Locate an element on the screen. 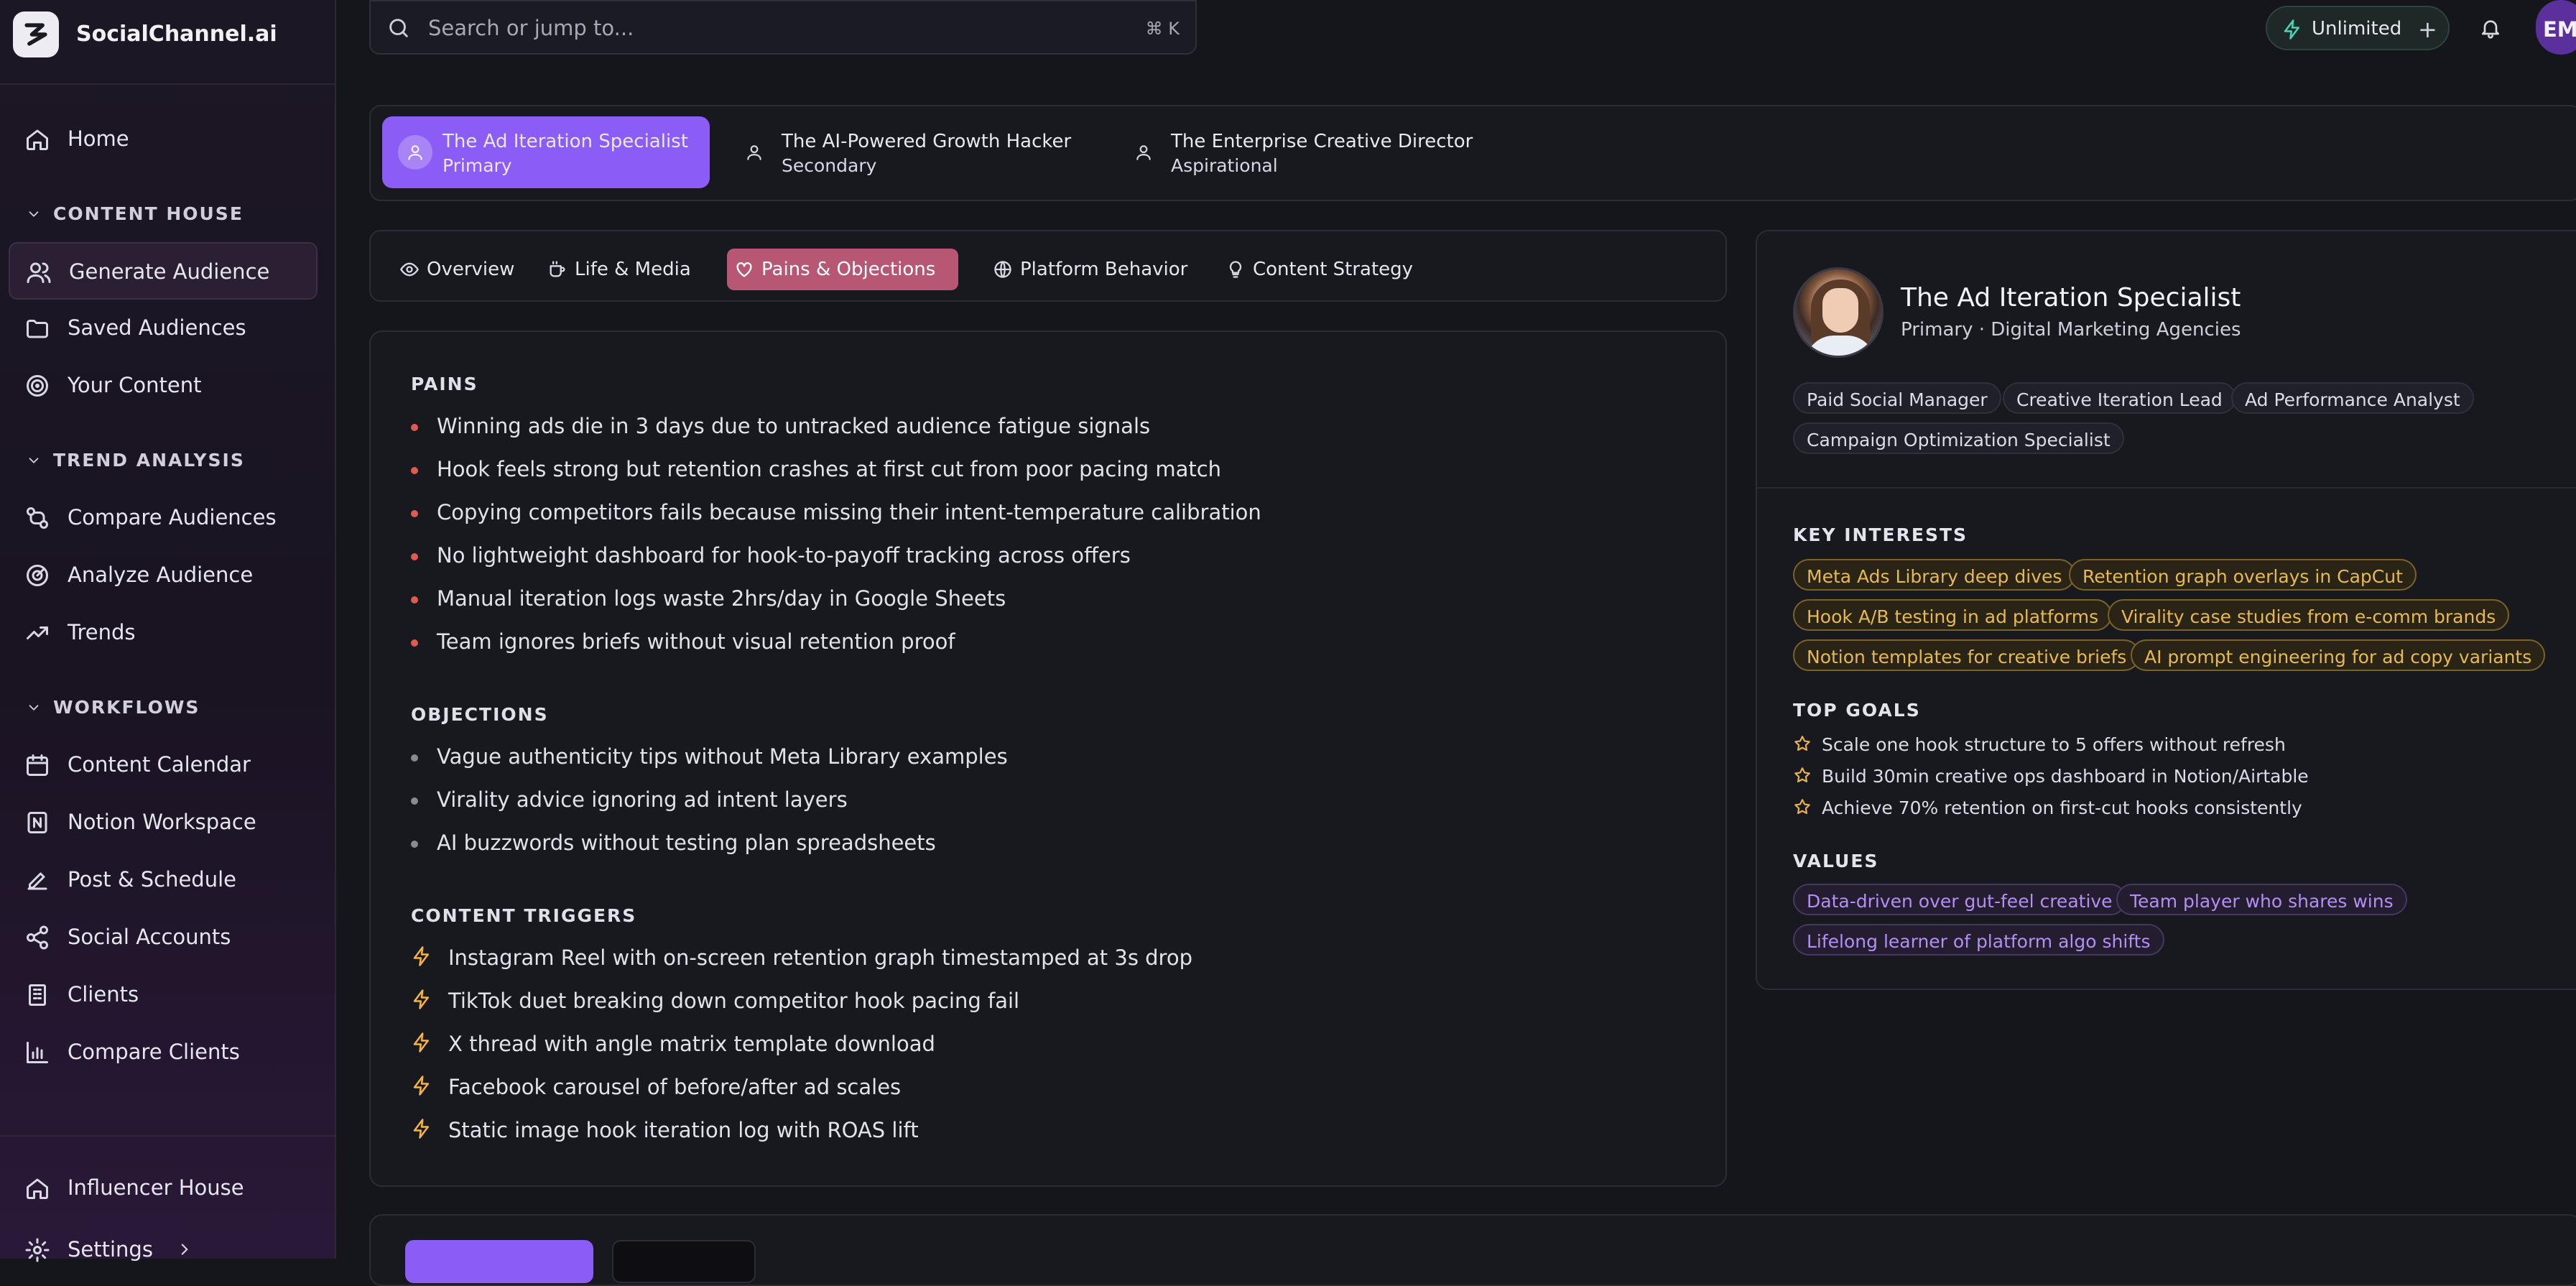 Image resolution: width=2576 pixels, height=1286 pixels. trending-up-icon is located at coordinates (37, 633).